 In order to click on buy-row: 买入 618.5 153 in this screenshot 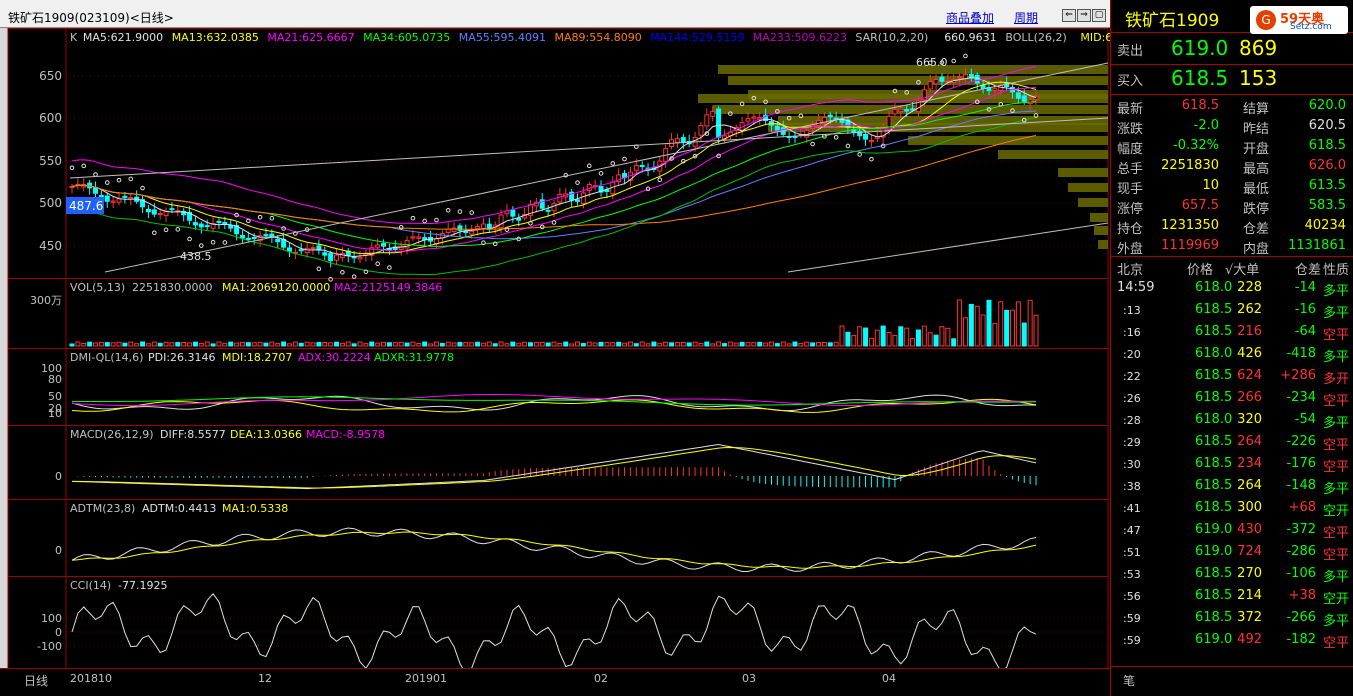, I will do `click(1232, 79)`.